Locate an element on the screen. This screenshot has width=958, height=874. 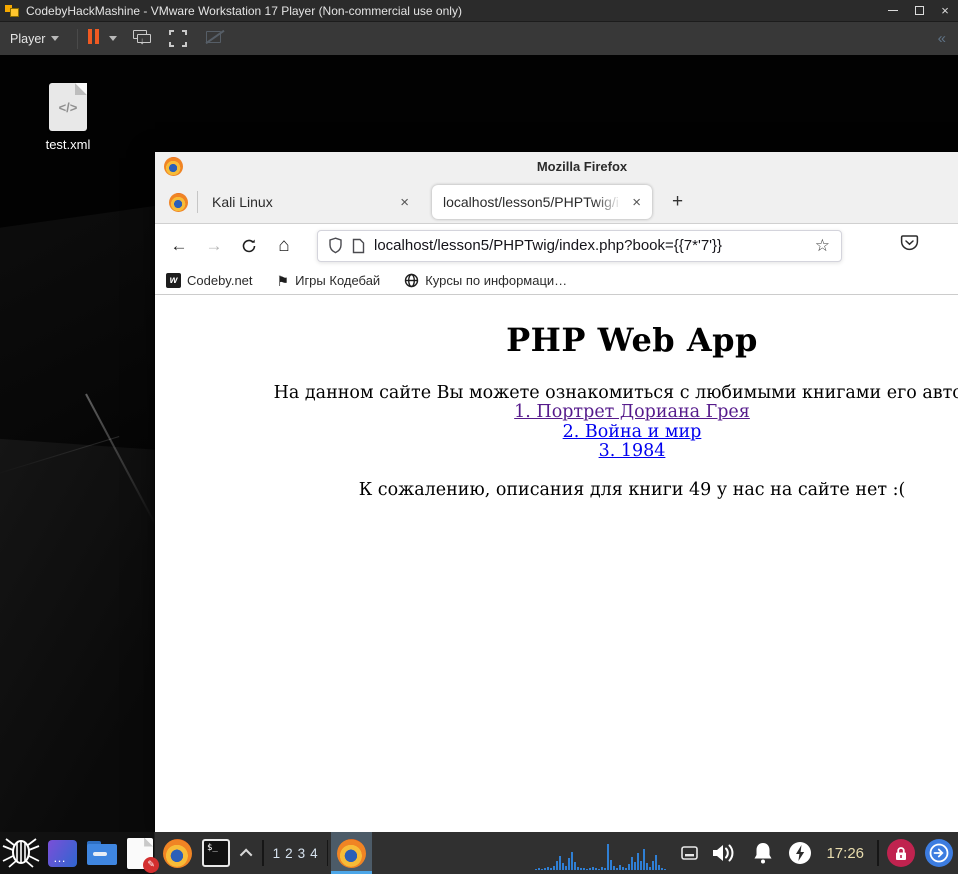
shield-icon is located at coordinates (335, 245).